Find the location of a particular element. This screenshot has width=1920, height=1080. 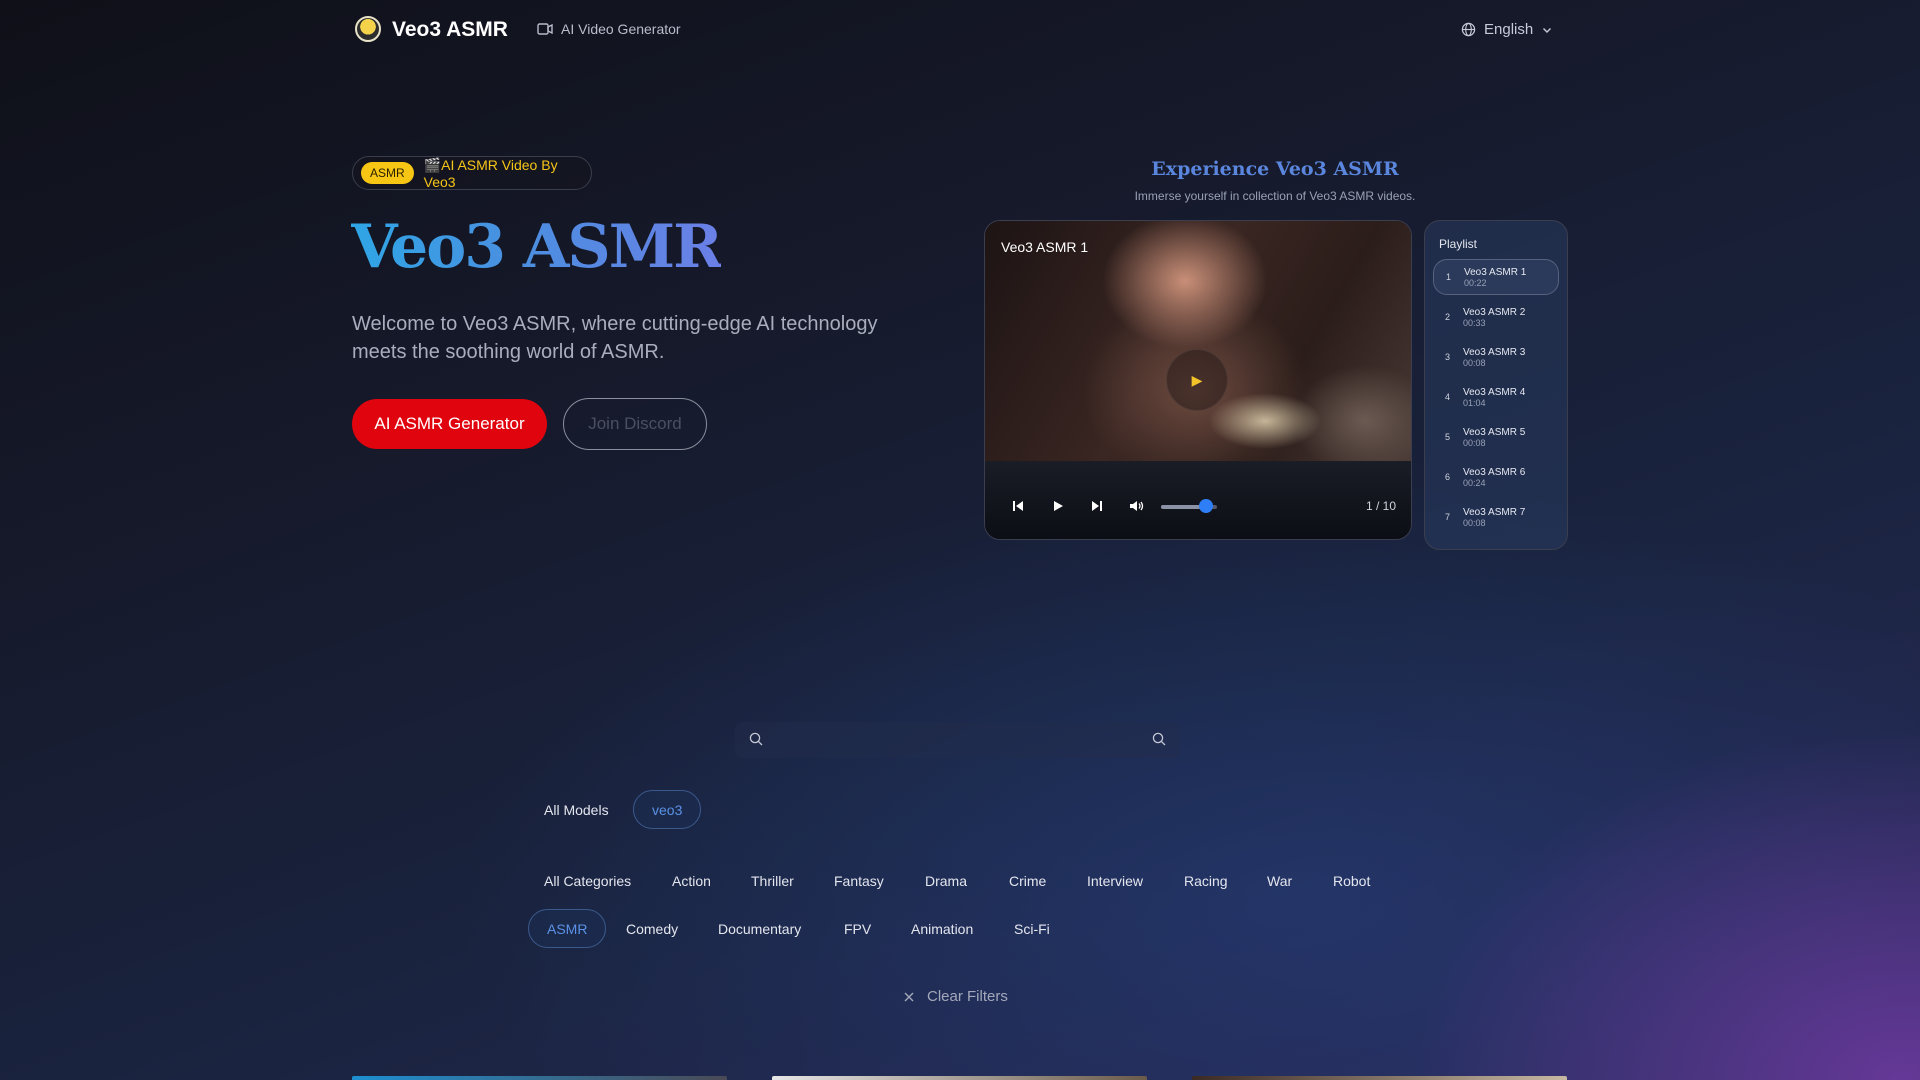

category-fantasy: Fantasy is located at coordinates (859, 880).